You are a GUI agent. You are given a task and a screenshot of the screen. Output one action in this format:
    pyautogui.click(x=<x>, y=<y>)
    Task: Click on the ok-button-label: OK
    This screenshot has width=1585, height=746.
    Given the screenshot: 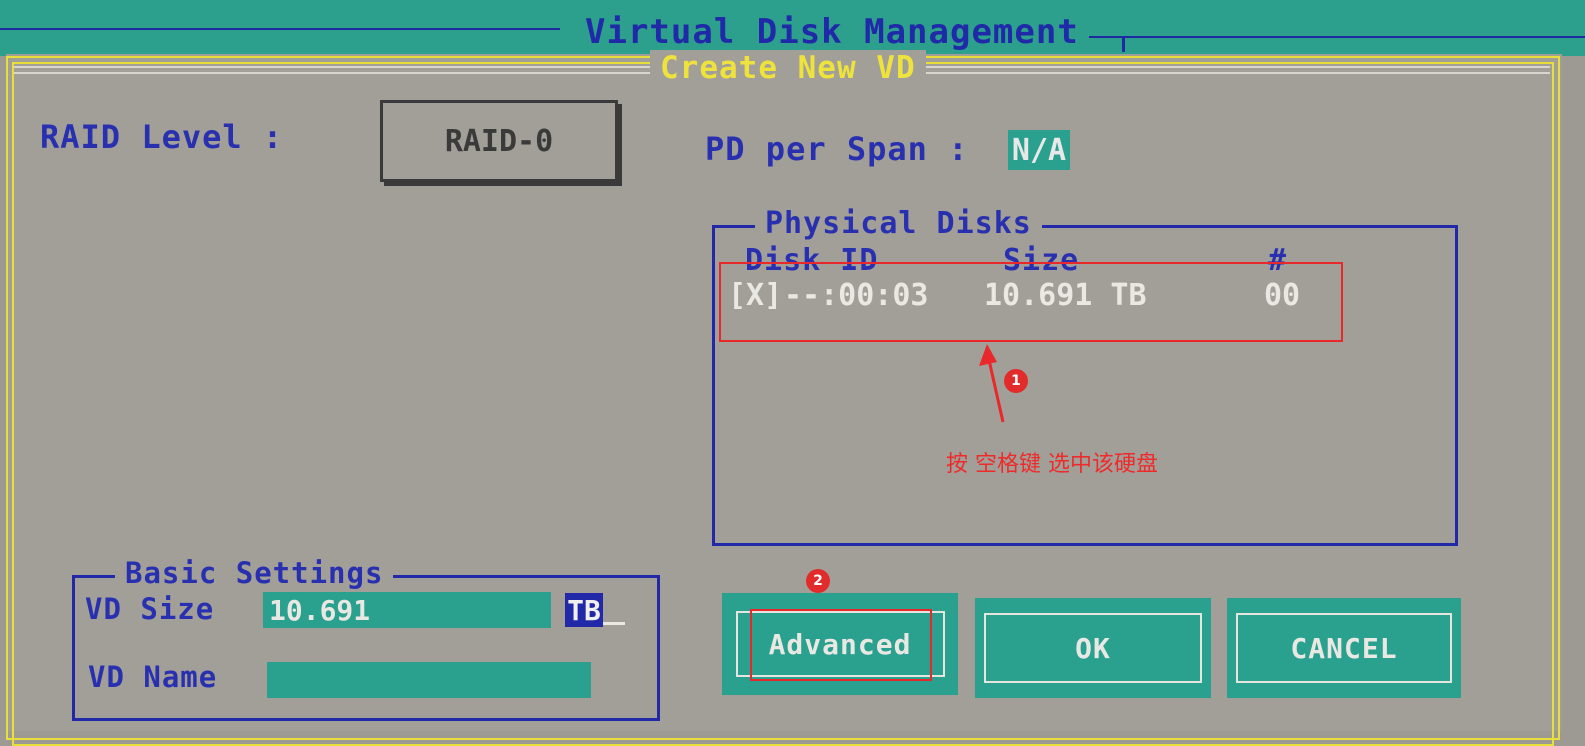 What is the action you would take?
    pyautogui.click(x=1093, y=648)
    